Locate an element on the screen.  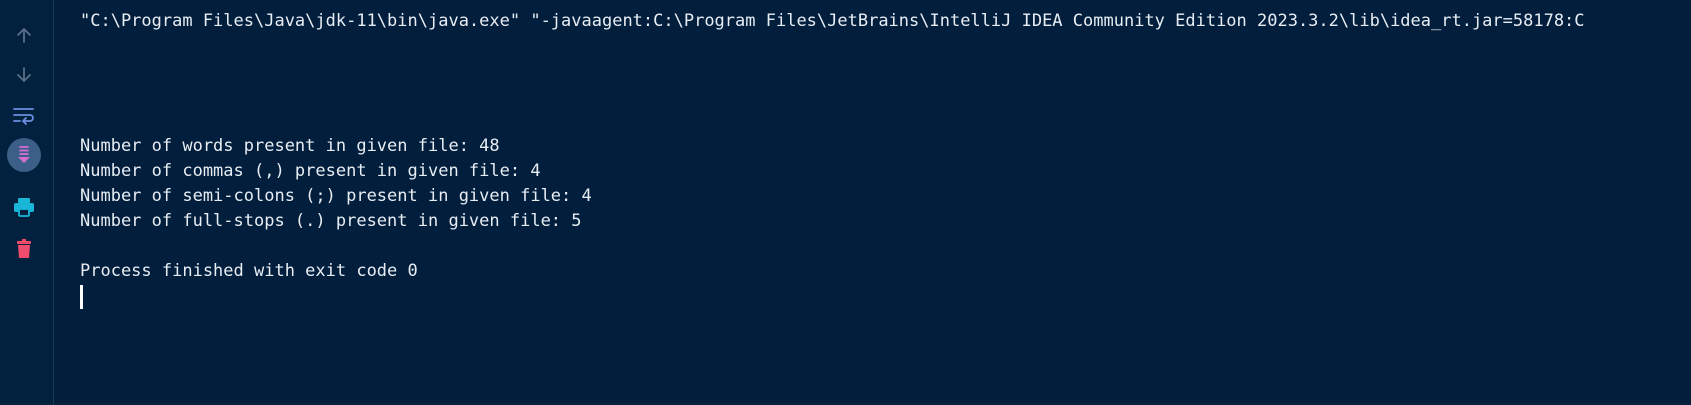
trash-icon is located at coordinates (24, 248).